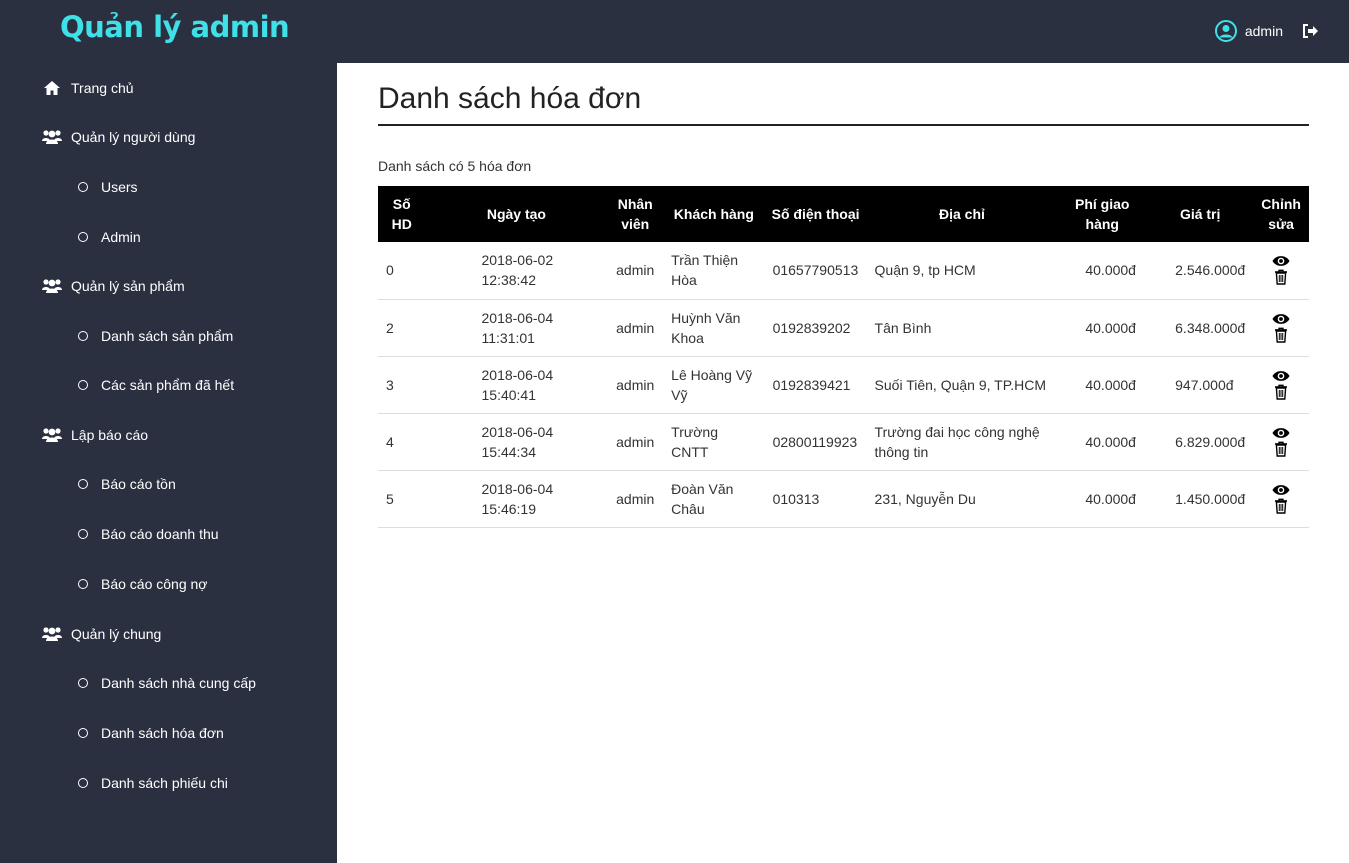 The width and height of the screenshot is (1349, 863). What do you see at coordinates (178, 683) in the screenshot?
I see `sidebar-subitem-label: Danh sách nhà cung cấp` at bounding box center [178, 683].